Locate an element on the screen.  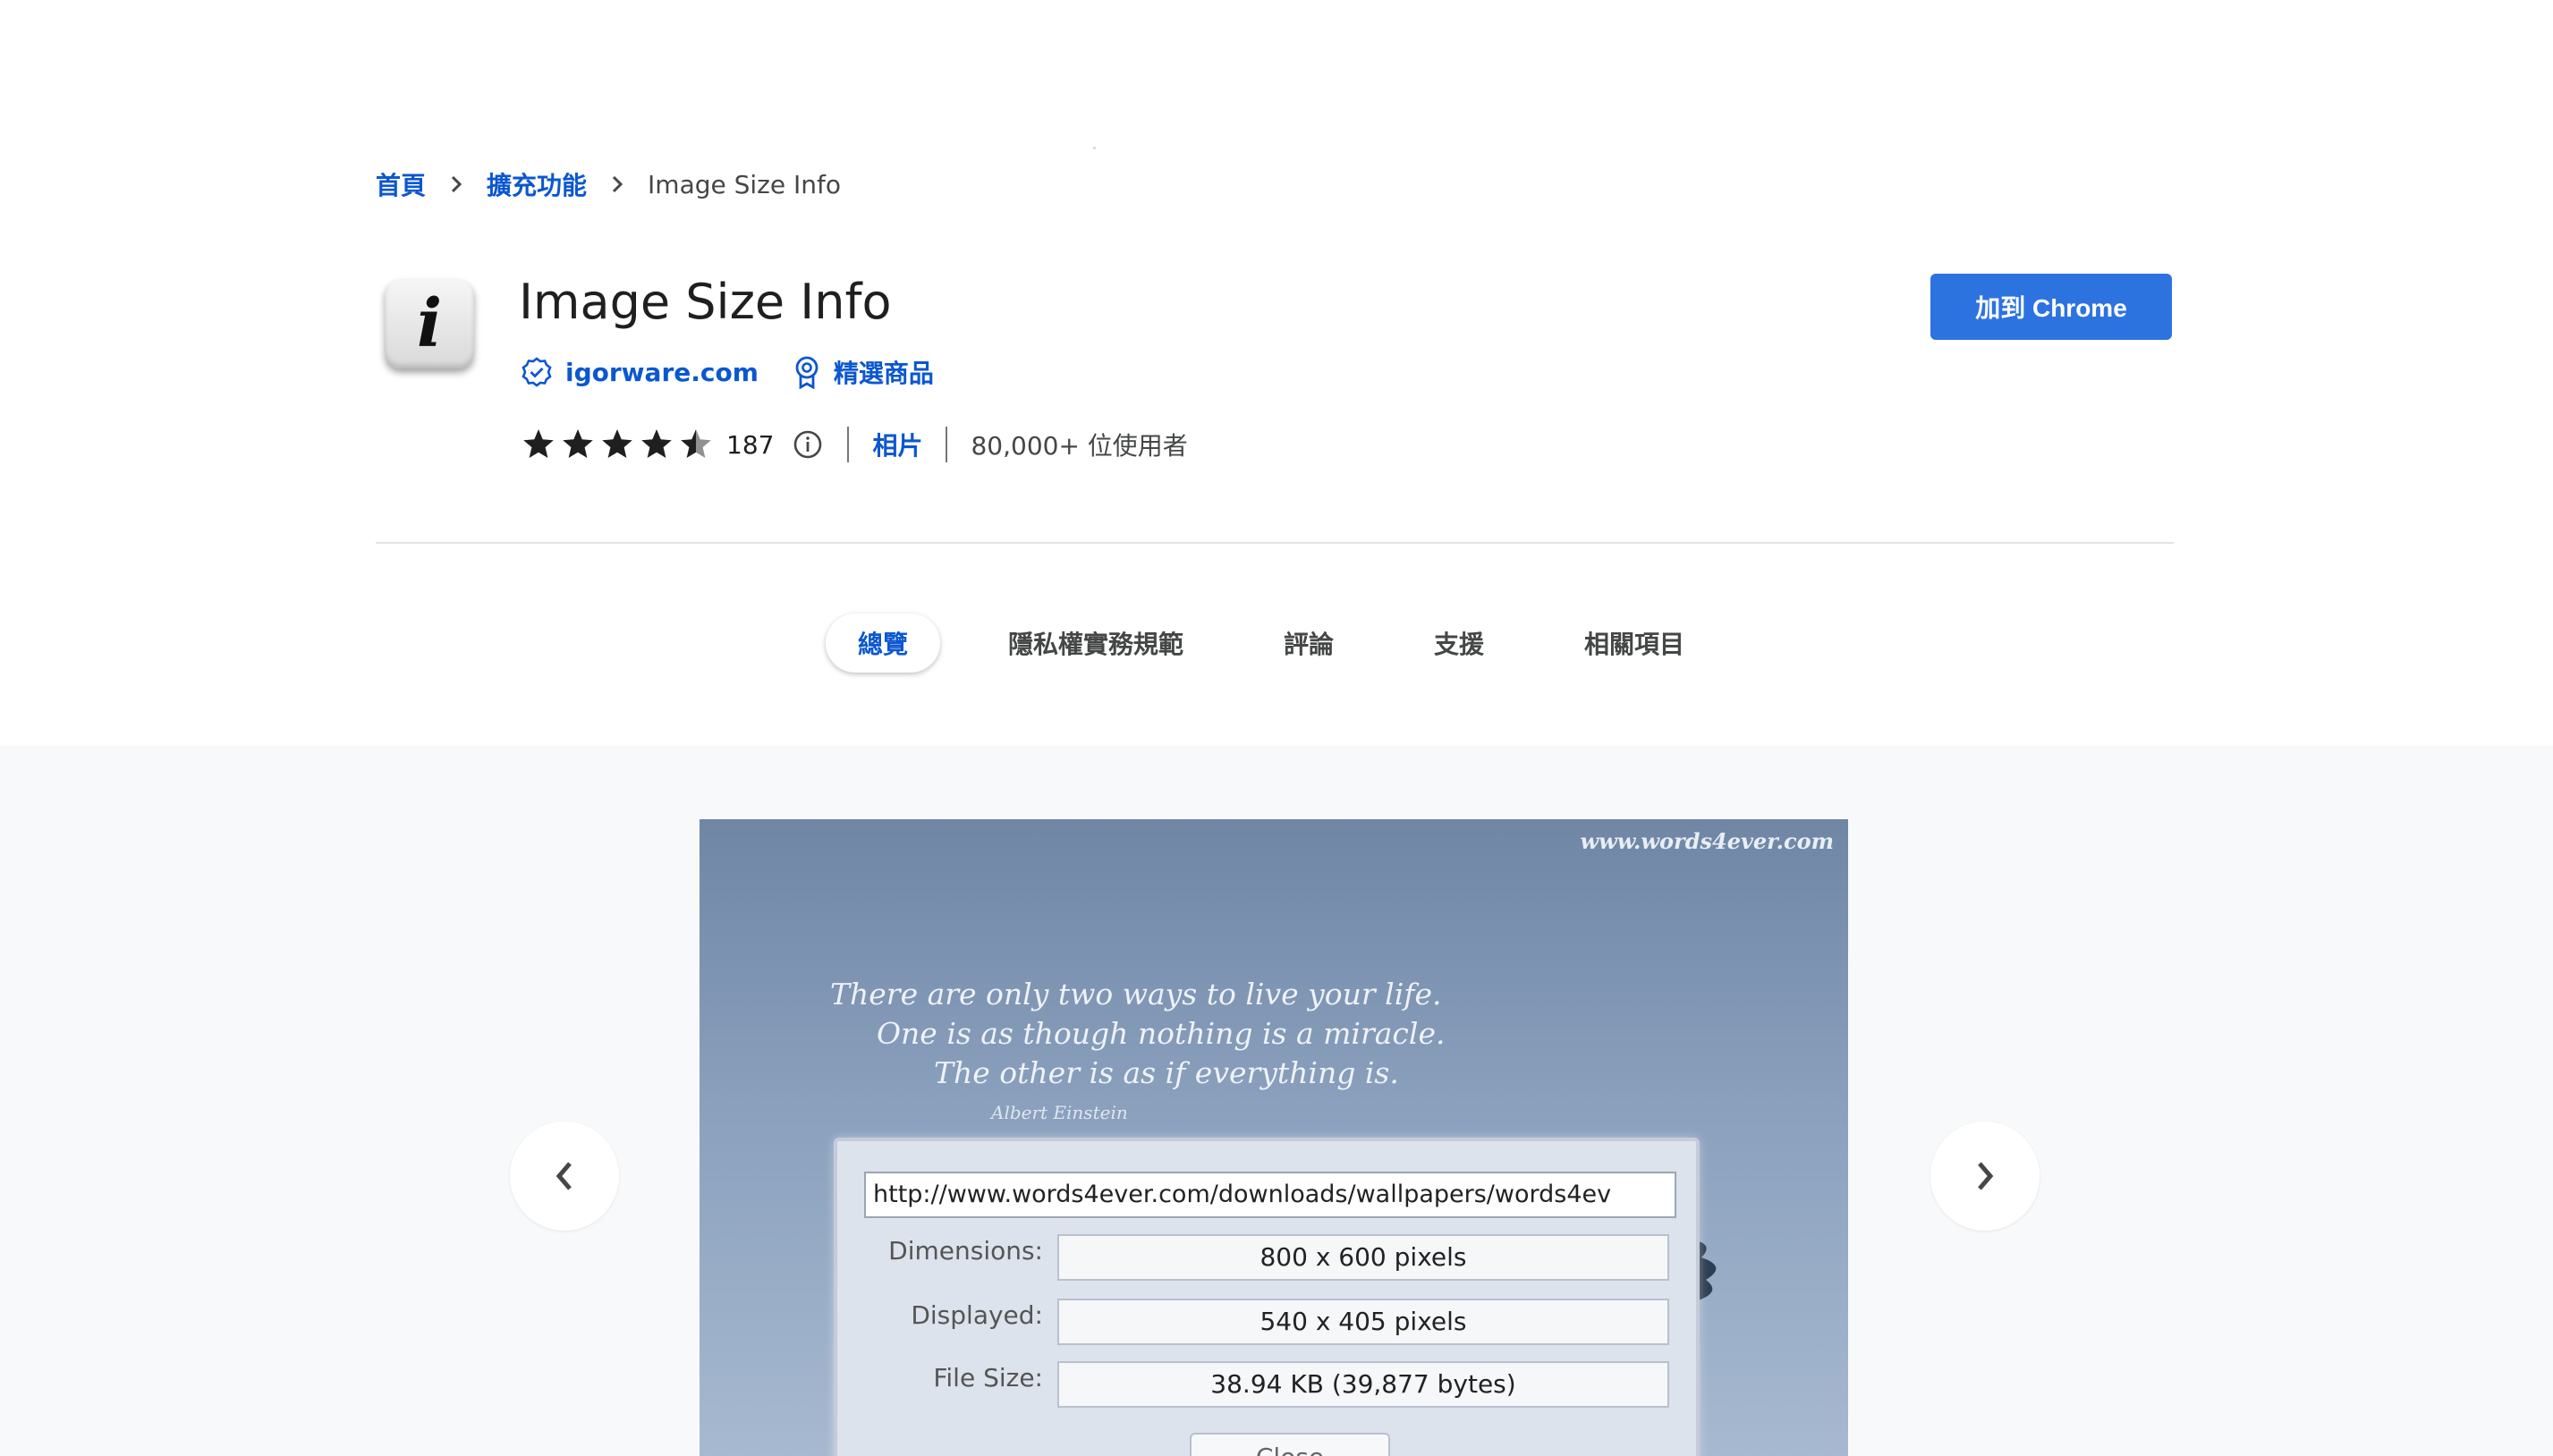
quote-line: The other is as if everything is. is located at coordinates (1166, 1072).